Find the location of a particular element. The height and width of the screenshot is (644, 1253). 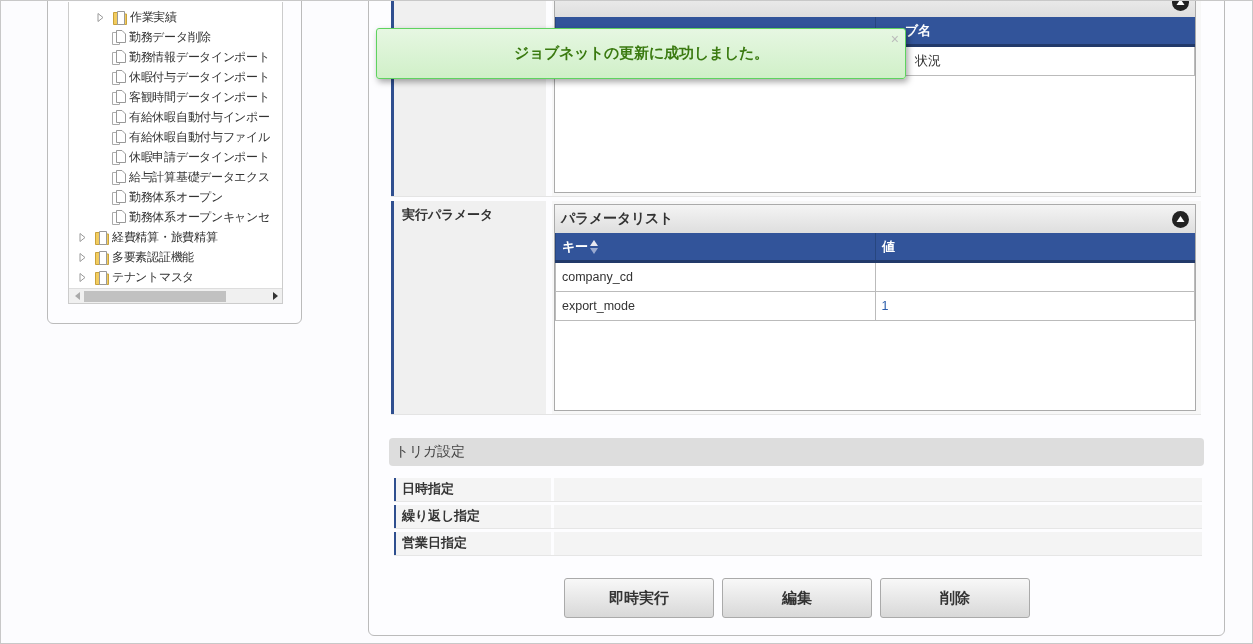

table-cell: export_mode is located at coordinates (715, 306).